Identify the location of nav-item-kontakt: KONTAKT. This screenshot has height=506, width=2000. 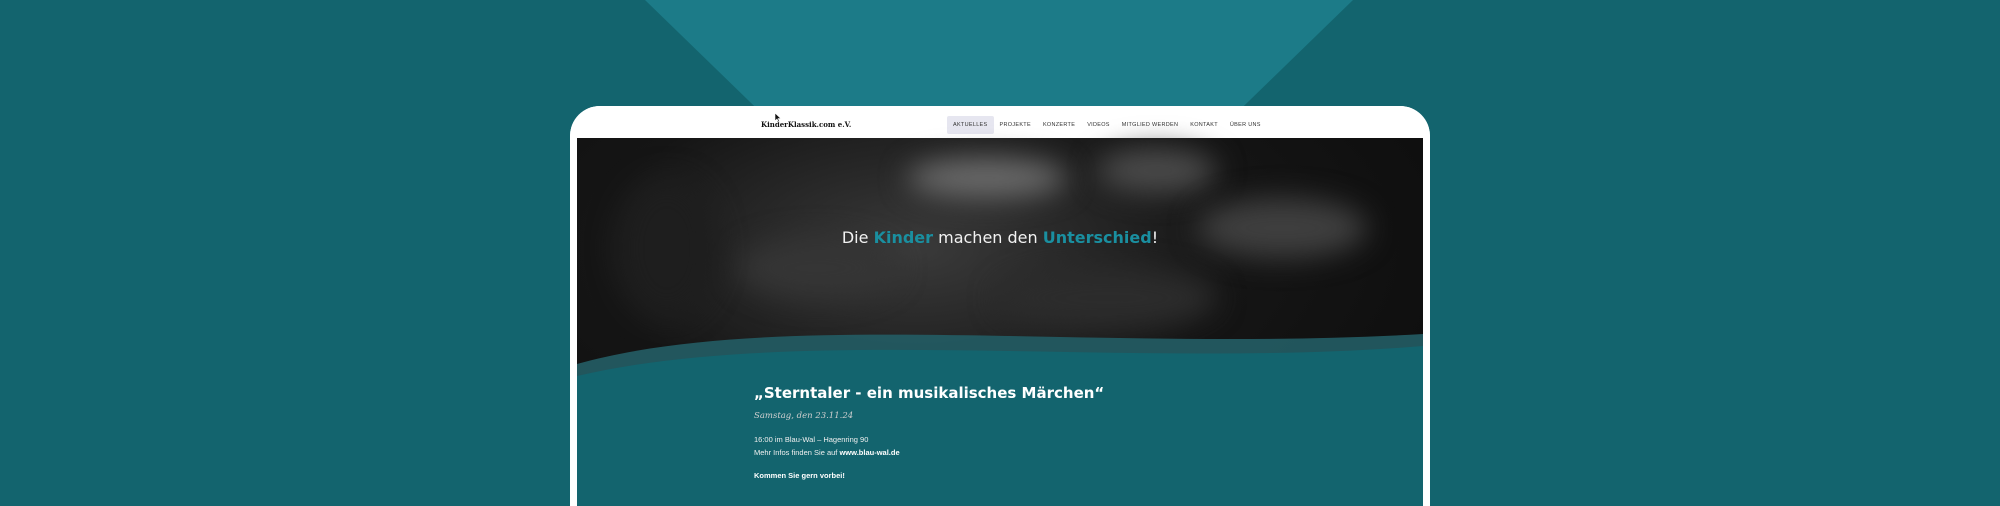
(1204, 125).